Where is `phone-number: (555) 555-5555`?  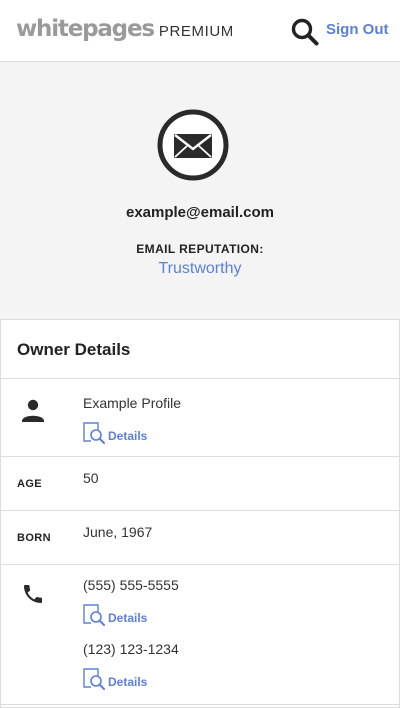 phone-number: (555) 555-5555 is located at coordinates (131, 585).